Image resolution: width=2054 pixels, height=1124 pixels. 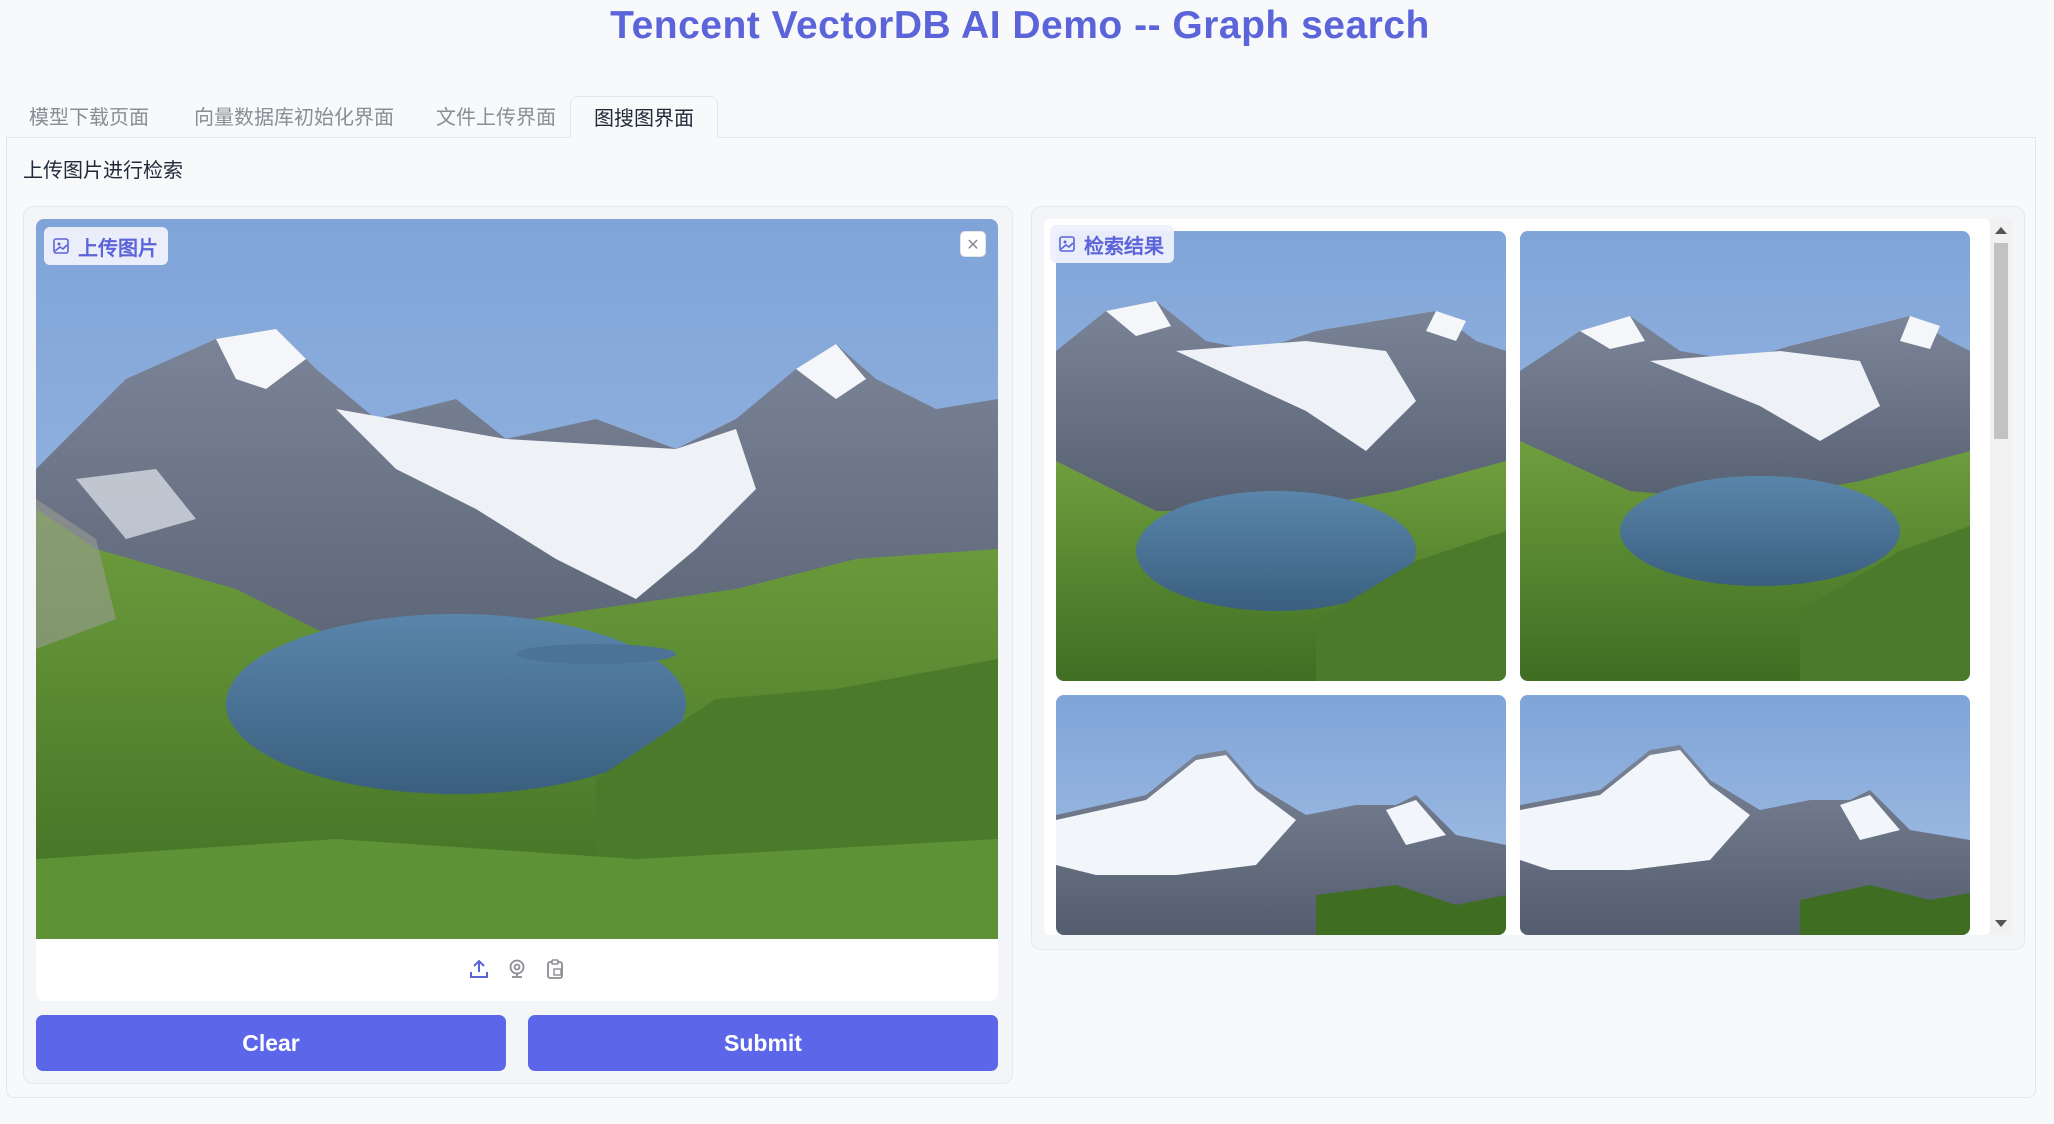 I want to click on upload-icon, so click(x=479, y=969).